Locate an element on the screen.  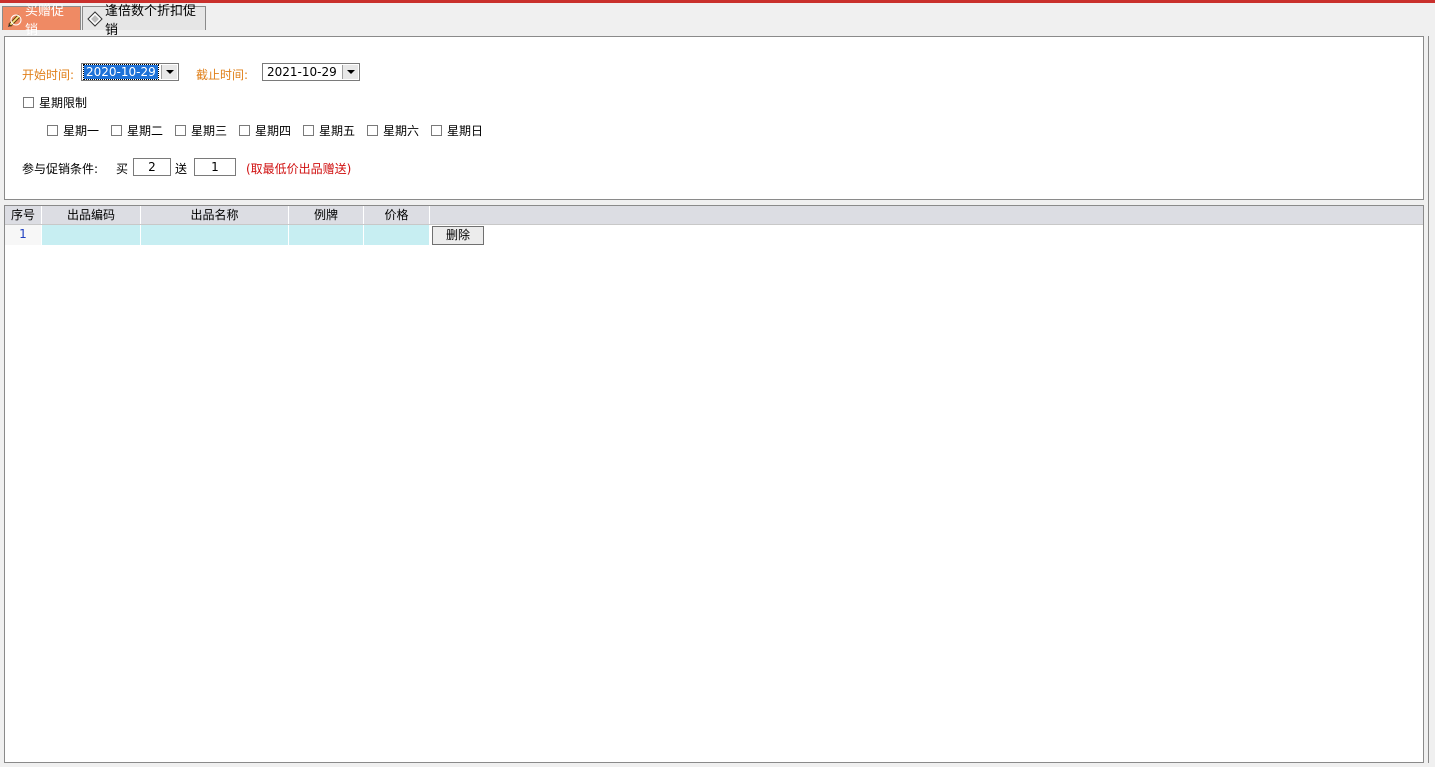
weekday-label: 星期五 is located at coordinates (337, 131).